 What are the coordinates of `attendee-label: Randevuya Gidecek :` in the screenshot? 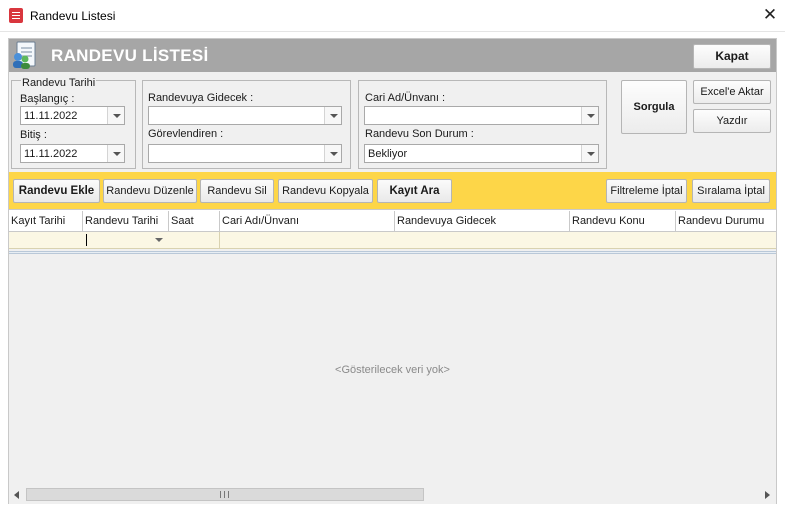 It's located at (201, 98).